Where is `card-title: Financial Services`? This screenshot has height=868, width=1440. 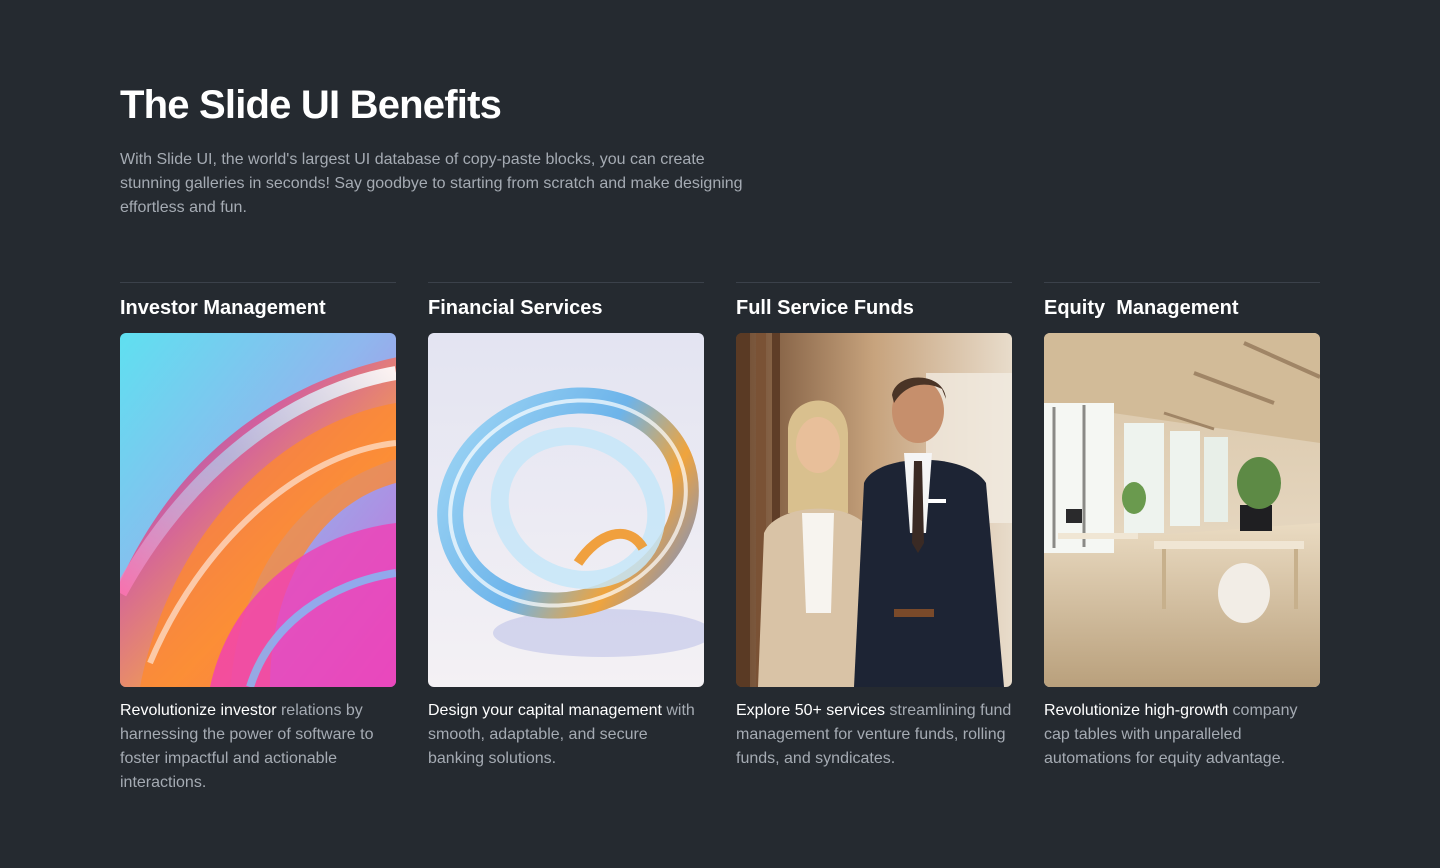 card-title: Financial Services is located at coordinates (515, 308).